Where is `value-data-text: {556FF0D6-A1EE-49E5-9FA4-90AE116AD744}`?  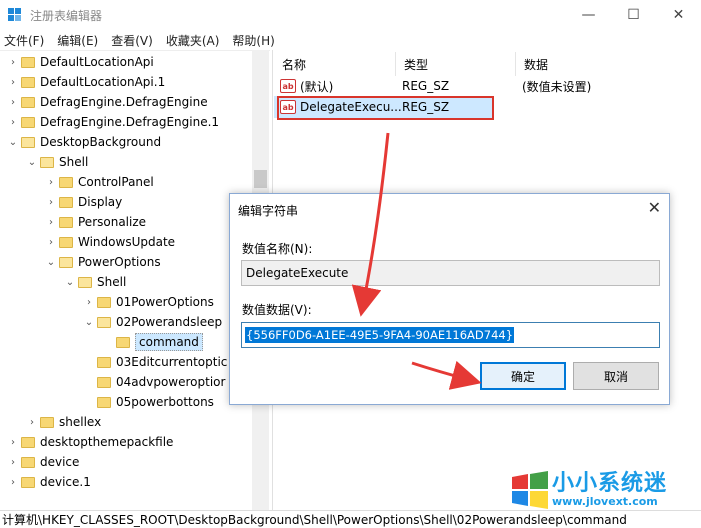
value-data-text: {556FF0D6-A1EE-49E5-9FA4-90AE116AD744} is located at coordinates (380, 335).